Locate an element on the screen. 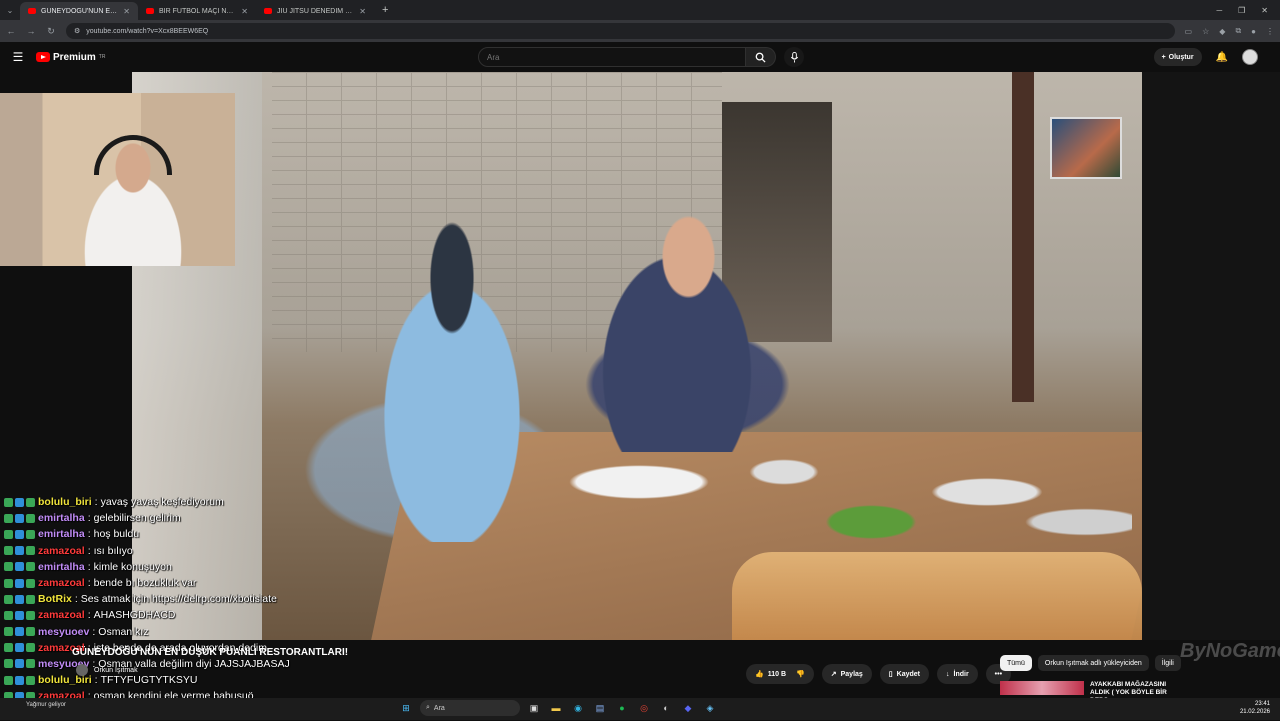  chip-all: Tümü is located at coordinates (1016, 663).